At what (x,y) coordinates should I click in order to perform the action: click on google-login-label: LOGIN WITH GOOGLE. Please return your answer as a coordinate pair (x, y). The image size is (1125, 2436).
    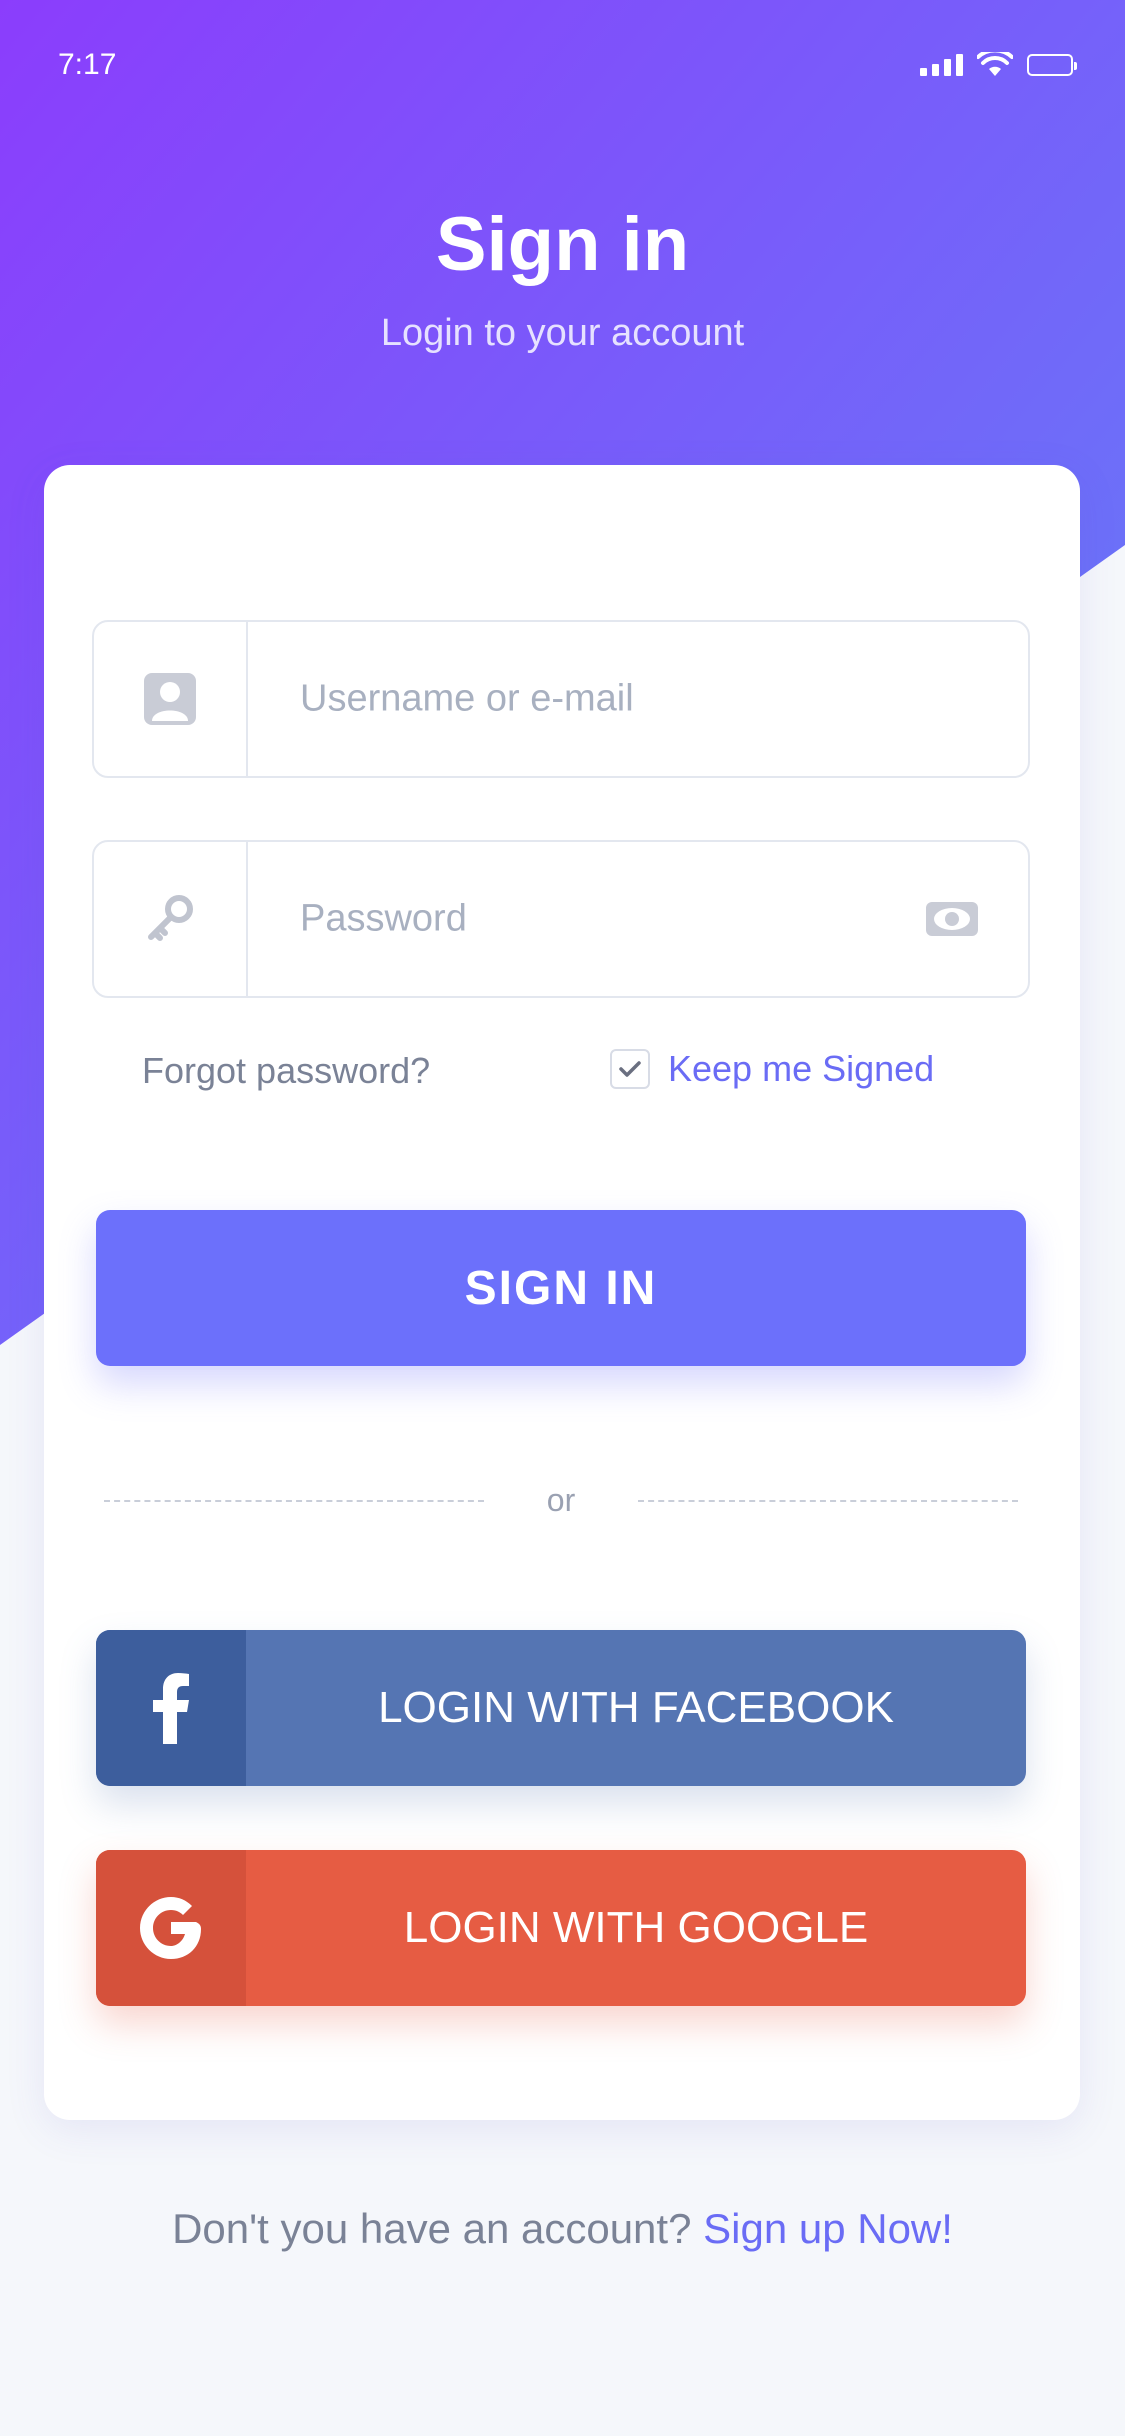
    Looking at the image, I should click on (636, 1927).